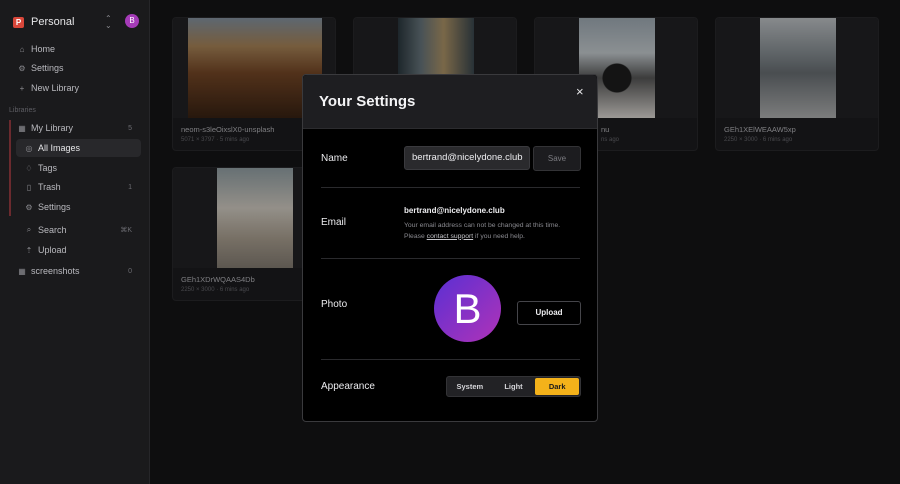  What do you see at coordinates (48, 168) in the screenshot?
I see `sidebar-item-label: Tags` at bounding box center [48, 168].